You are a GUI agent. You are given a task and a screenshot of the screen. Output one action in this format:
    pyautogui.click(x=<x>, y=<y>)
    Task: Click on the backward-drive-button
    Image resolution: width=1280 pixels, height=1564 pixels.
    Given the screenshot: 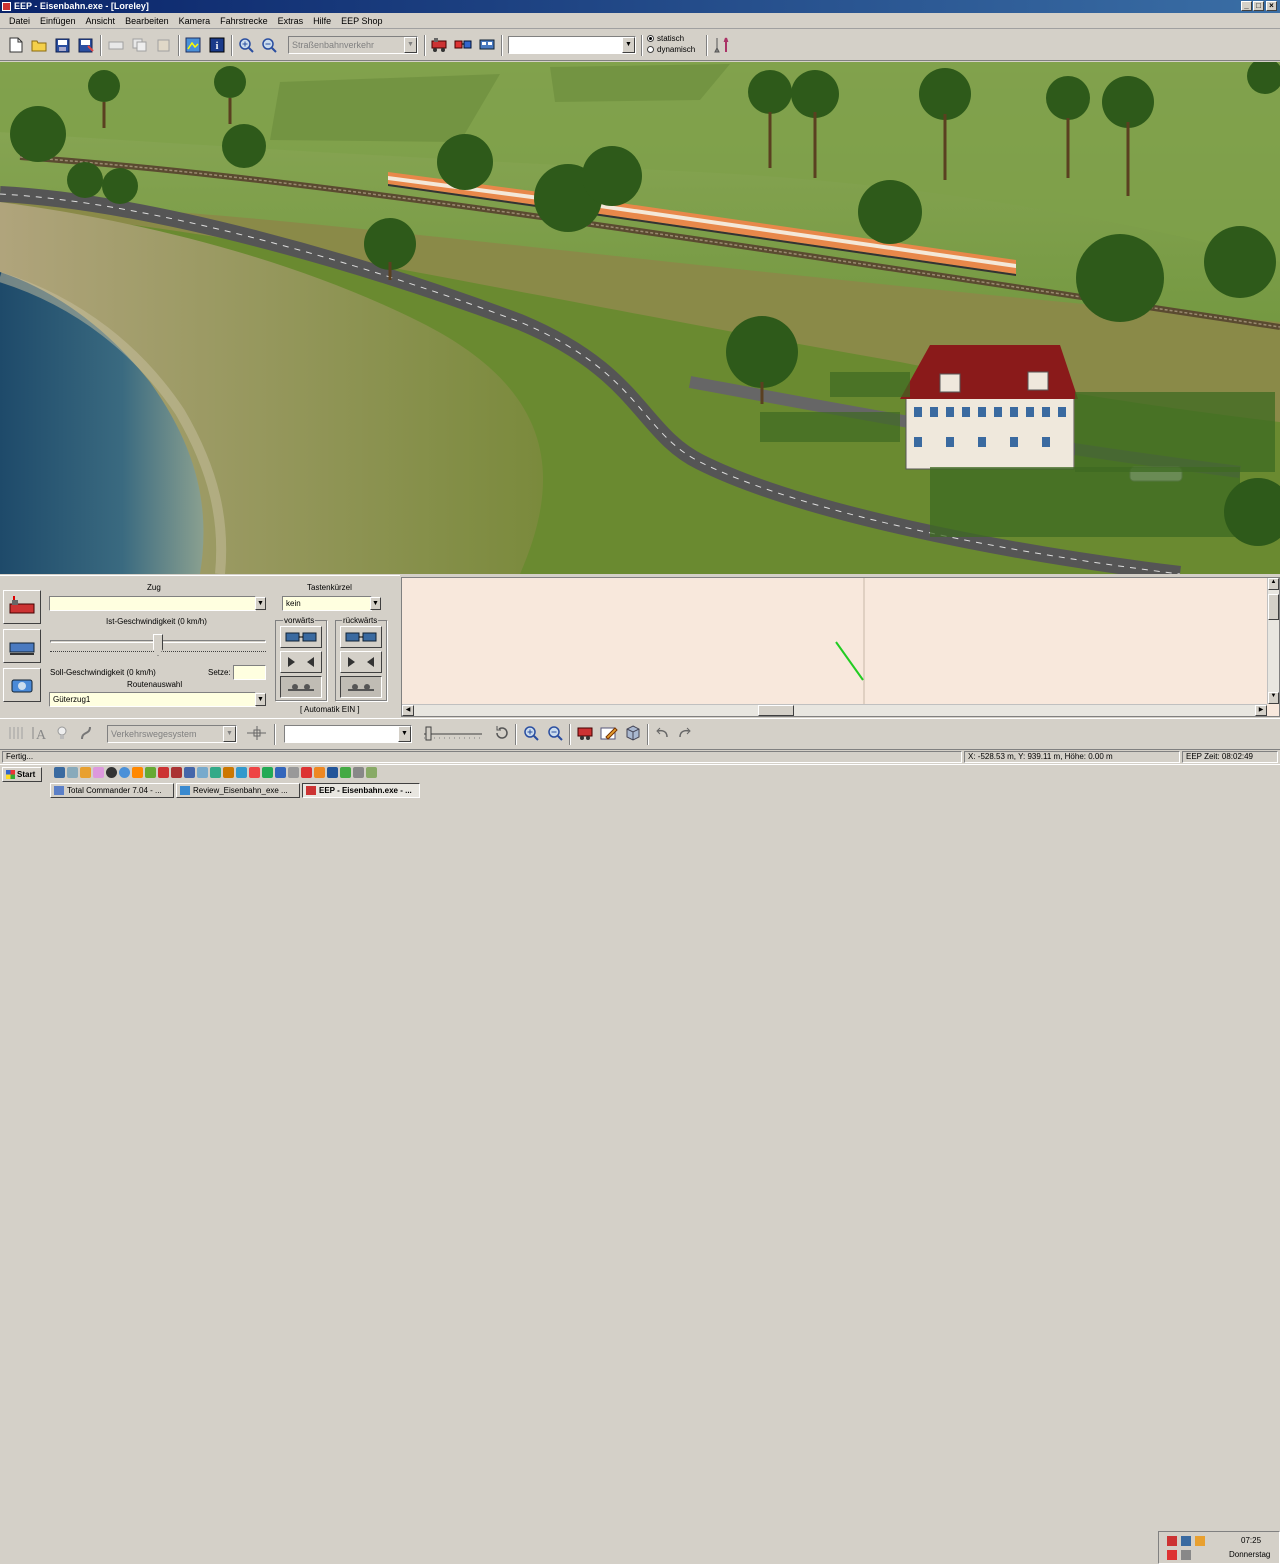 What is the action you would take?
    pyautogui.click(x=361, y=687)
    